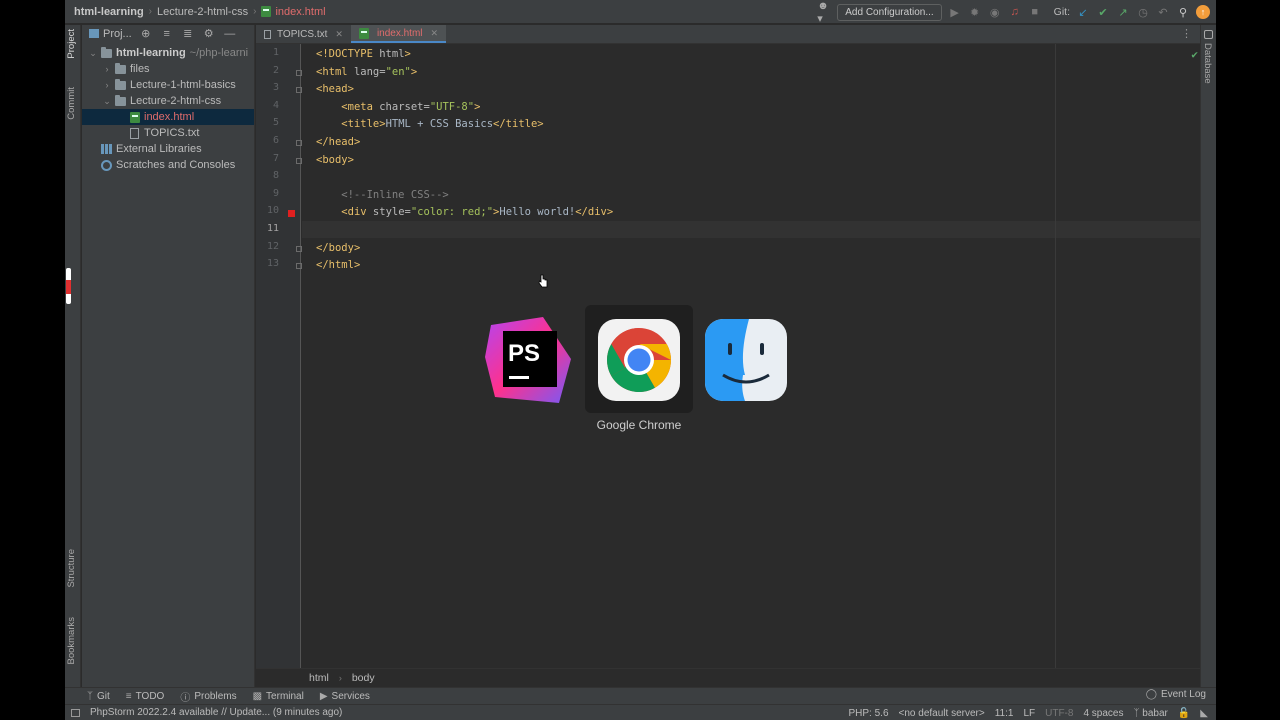  Describe the element at coordinates (955, 12) in the screenshot. I see `run-icon: ▶` at that location.